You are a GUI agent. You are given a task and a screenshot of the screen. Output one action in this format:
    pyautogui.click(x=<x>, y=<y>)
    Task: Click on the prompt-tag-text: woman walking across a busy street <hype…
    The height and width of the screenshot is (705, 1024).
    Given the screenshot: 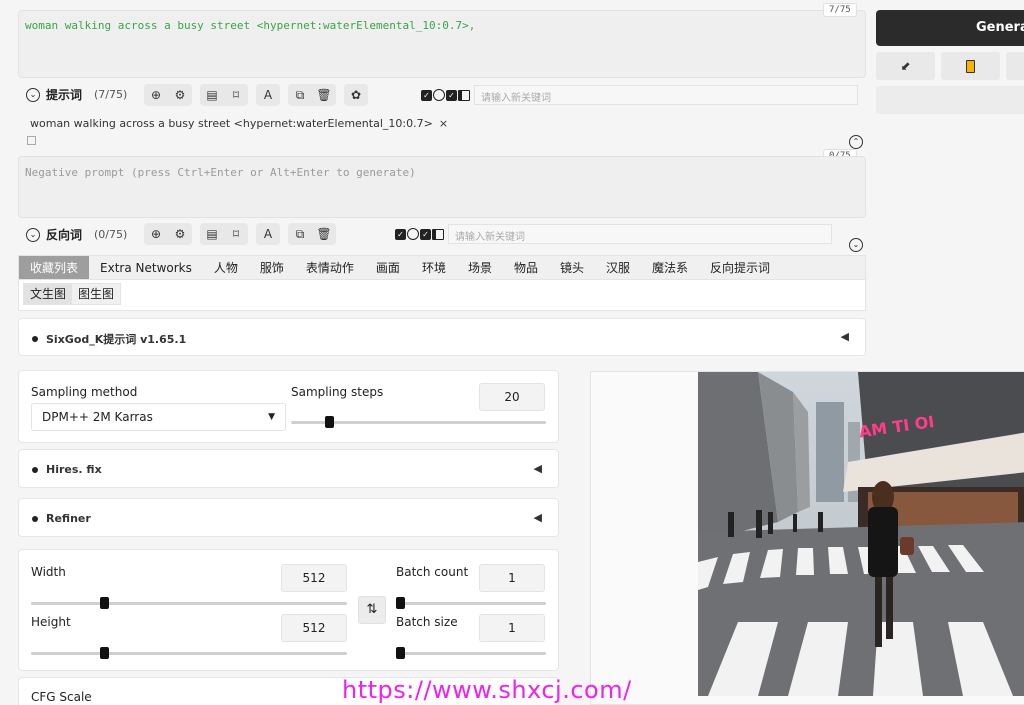 What is the action you would take?
    pyautogui.click(x=231, y=123)
    